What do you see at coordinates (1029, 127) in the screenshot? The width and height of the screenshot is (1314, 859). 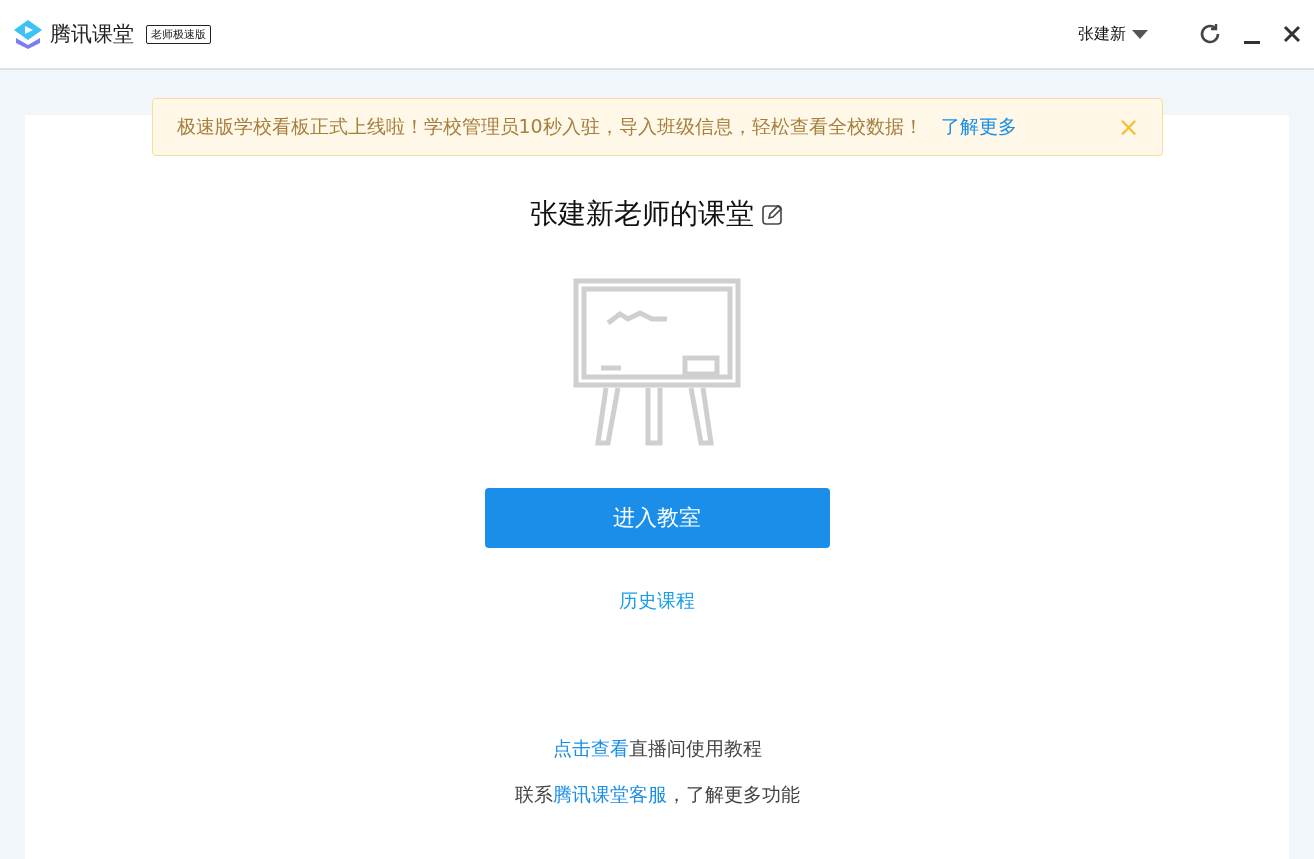 I see `learn-more-link: 了解更多` at bounding box center [1029, 127].